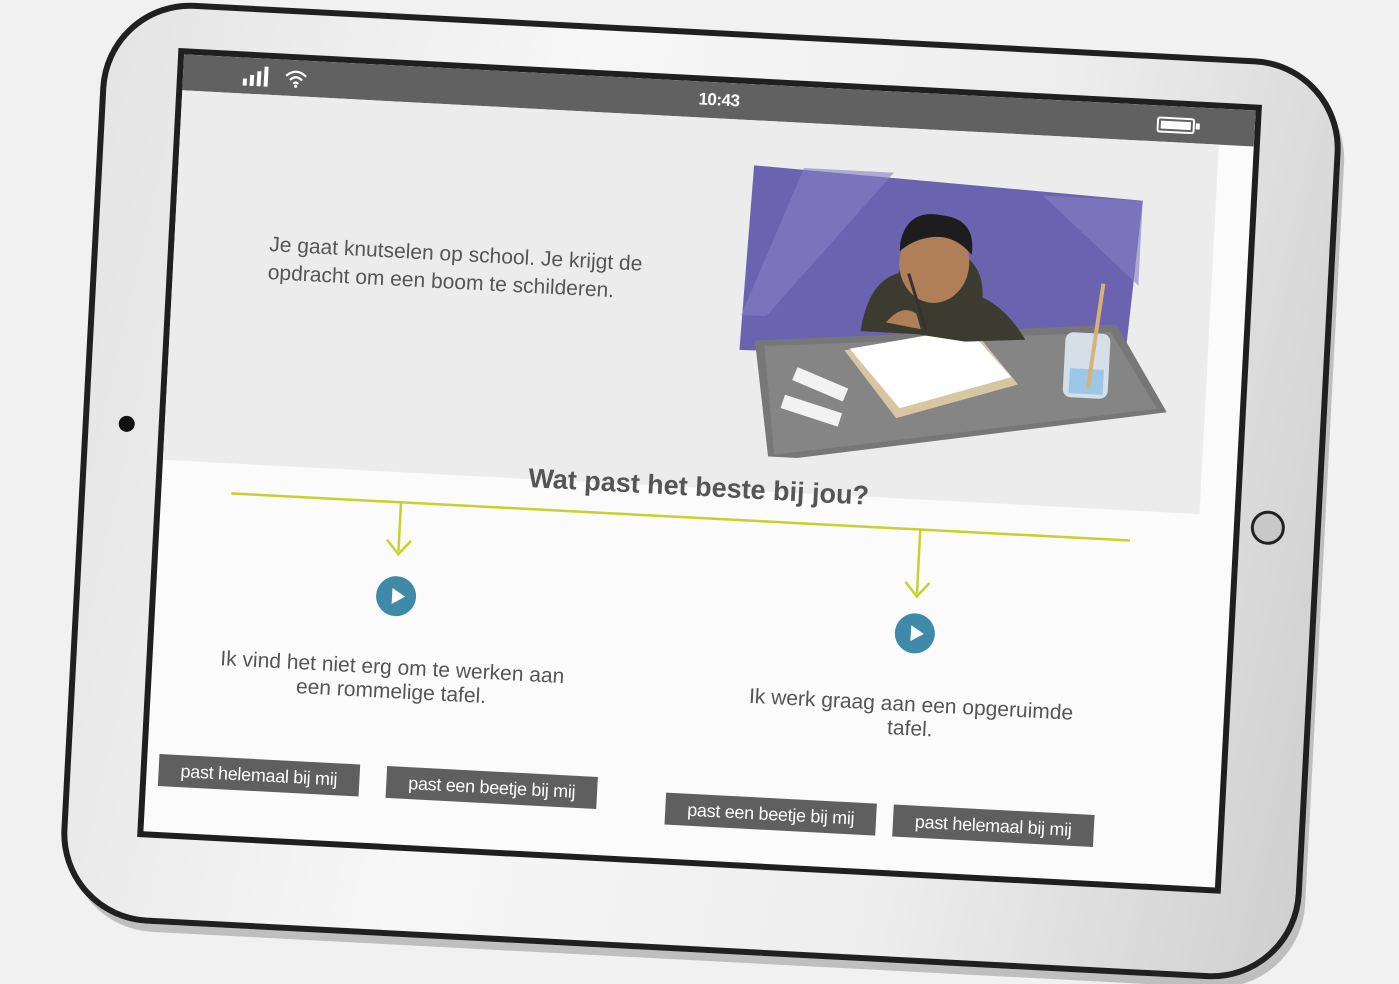  Describe the element at coordinates (492, 787) in the screenshot. I see `choice-1-somewhat-fits-button: past een beetje bij mij` at that location.